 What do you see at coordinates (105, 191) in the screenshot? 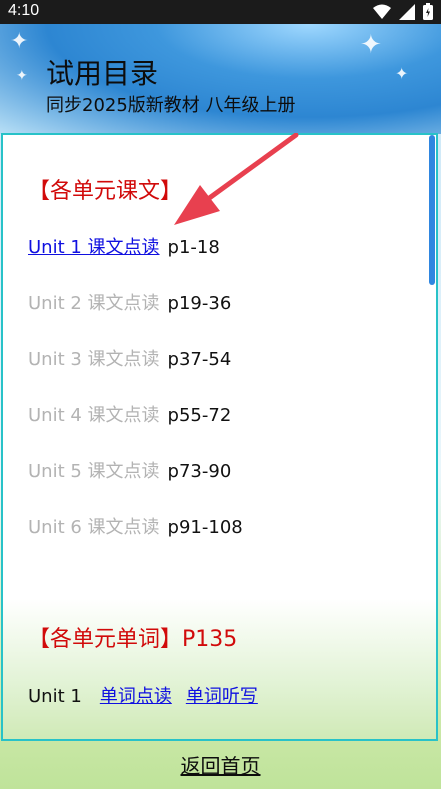
I see `section-heading-texts: 【各单元课文】` at bounding box center [105, 191].